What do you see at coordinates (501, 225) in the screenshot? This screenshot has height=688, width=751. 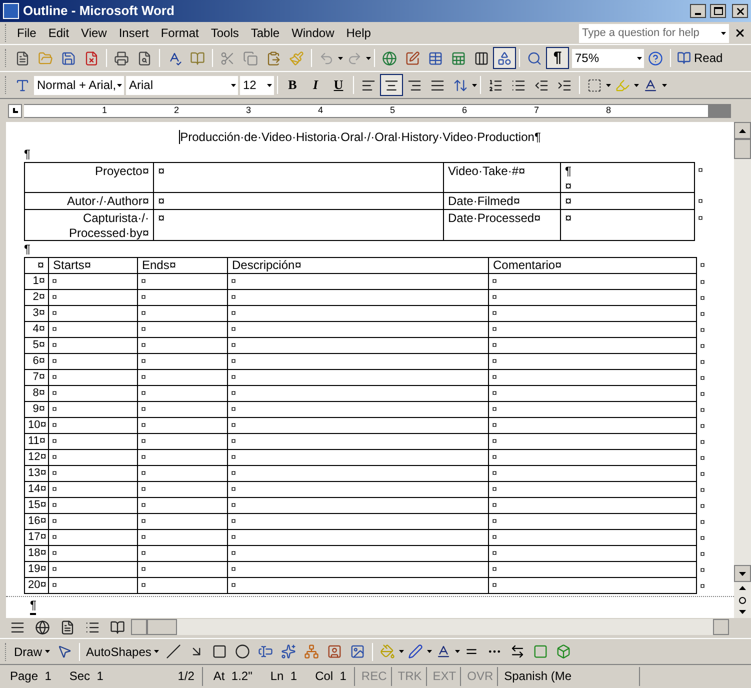 I see `table-cell: Date·Processed¤` at bounding box center [501, 225].